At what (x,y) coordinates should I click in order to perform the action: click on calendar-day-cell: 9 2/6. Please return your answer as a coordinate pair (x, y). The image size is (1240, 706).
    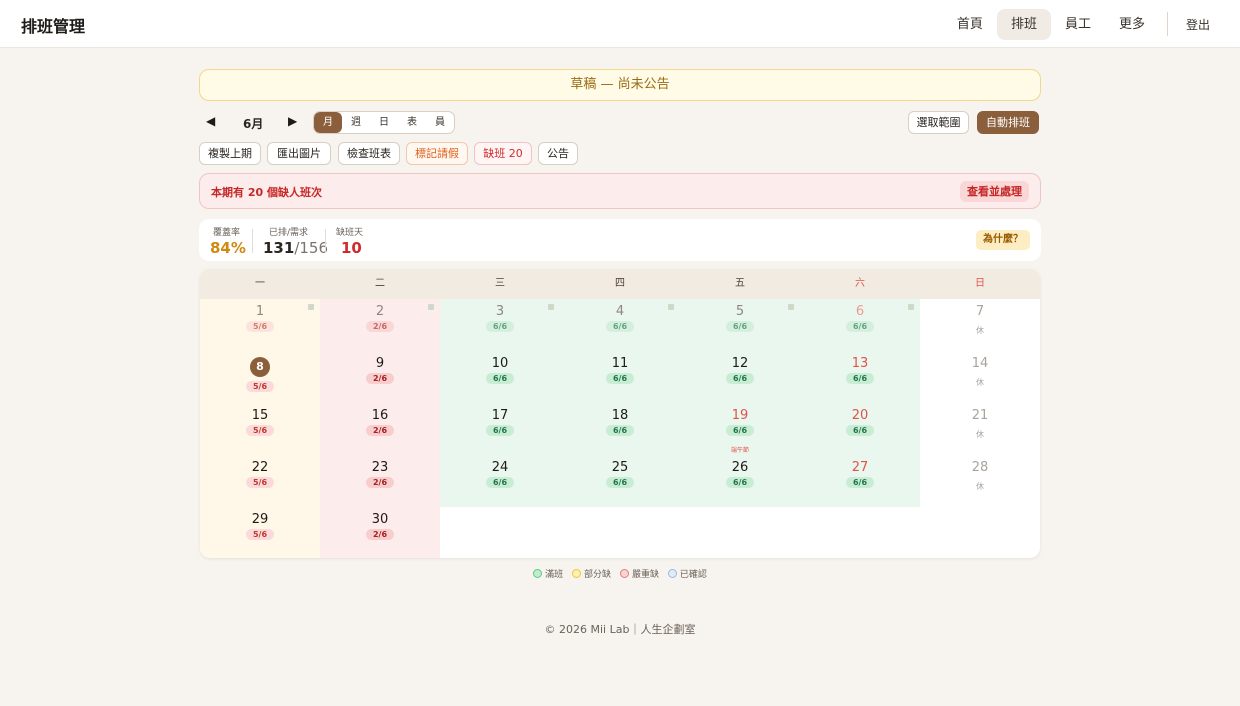
    Looking at the image, I should click on (380, 377).